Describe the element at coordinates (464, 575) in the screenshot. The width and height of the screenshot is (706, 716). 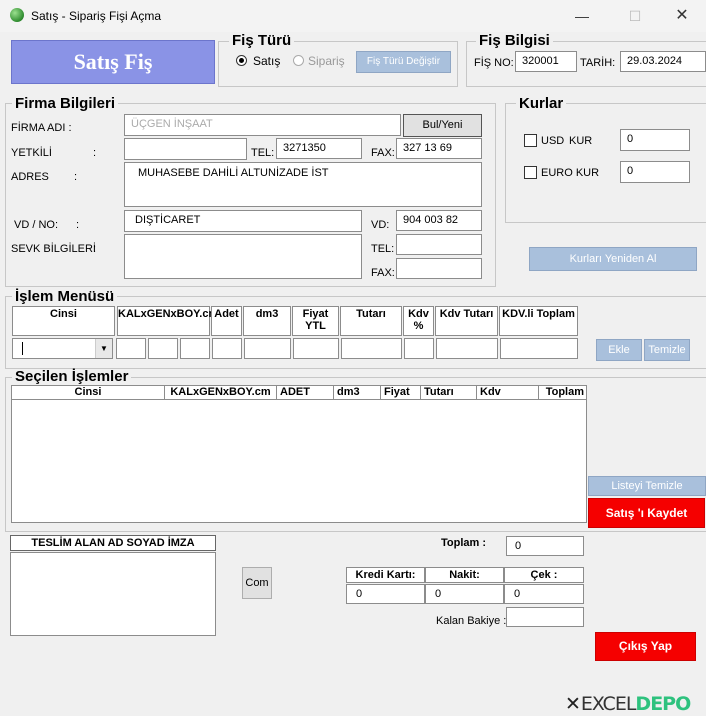
I see `nakit-label: Nakit:` at that location.